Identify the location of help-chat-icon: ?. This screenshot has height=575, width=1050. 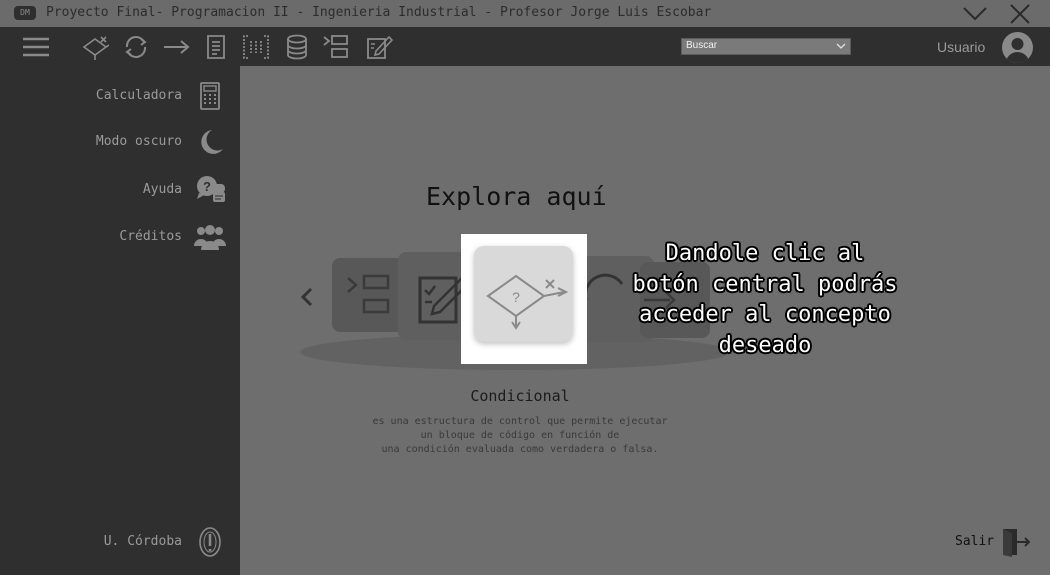
(211, 189).